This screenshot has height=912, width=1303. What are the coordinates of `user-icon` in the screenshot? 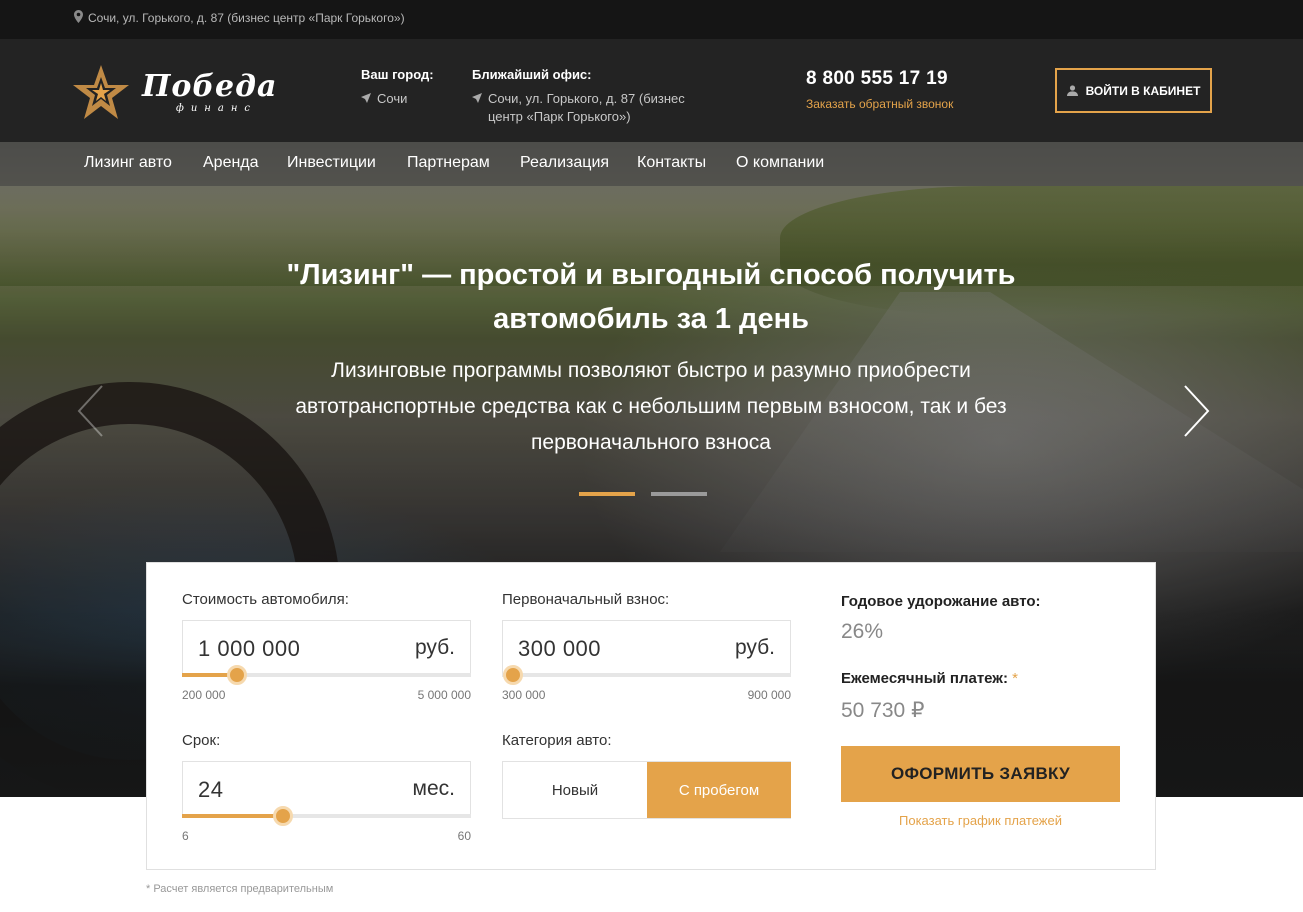 It's located at (1072, 90).